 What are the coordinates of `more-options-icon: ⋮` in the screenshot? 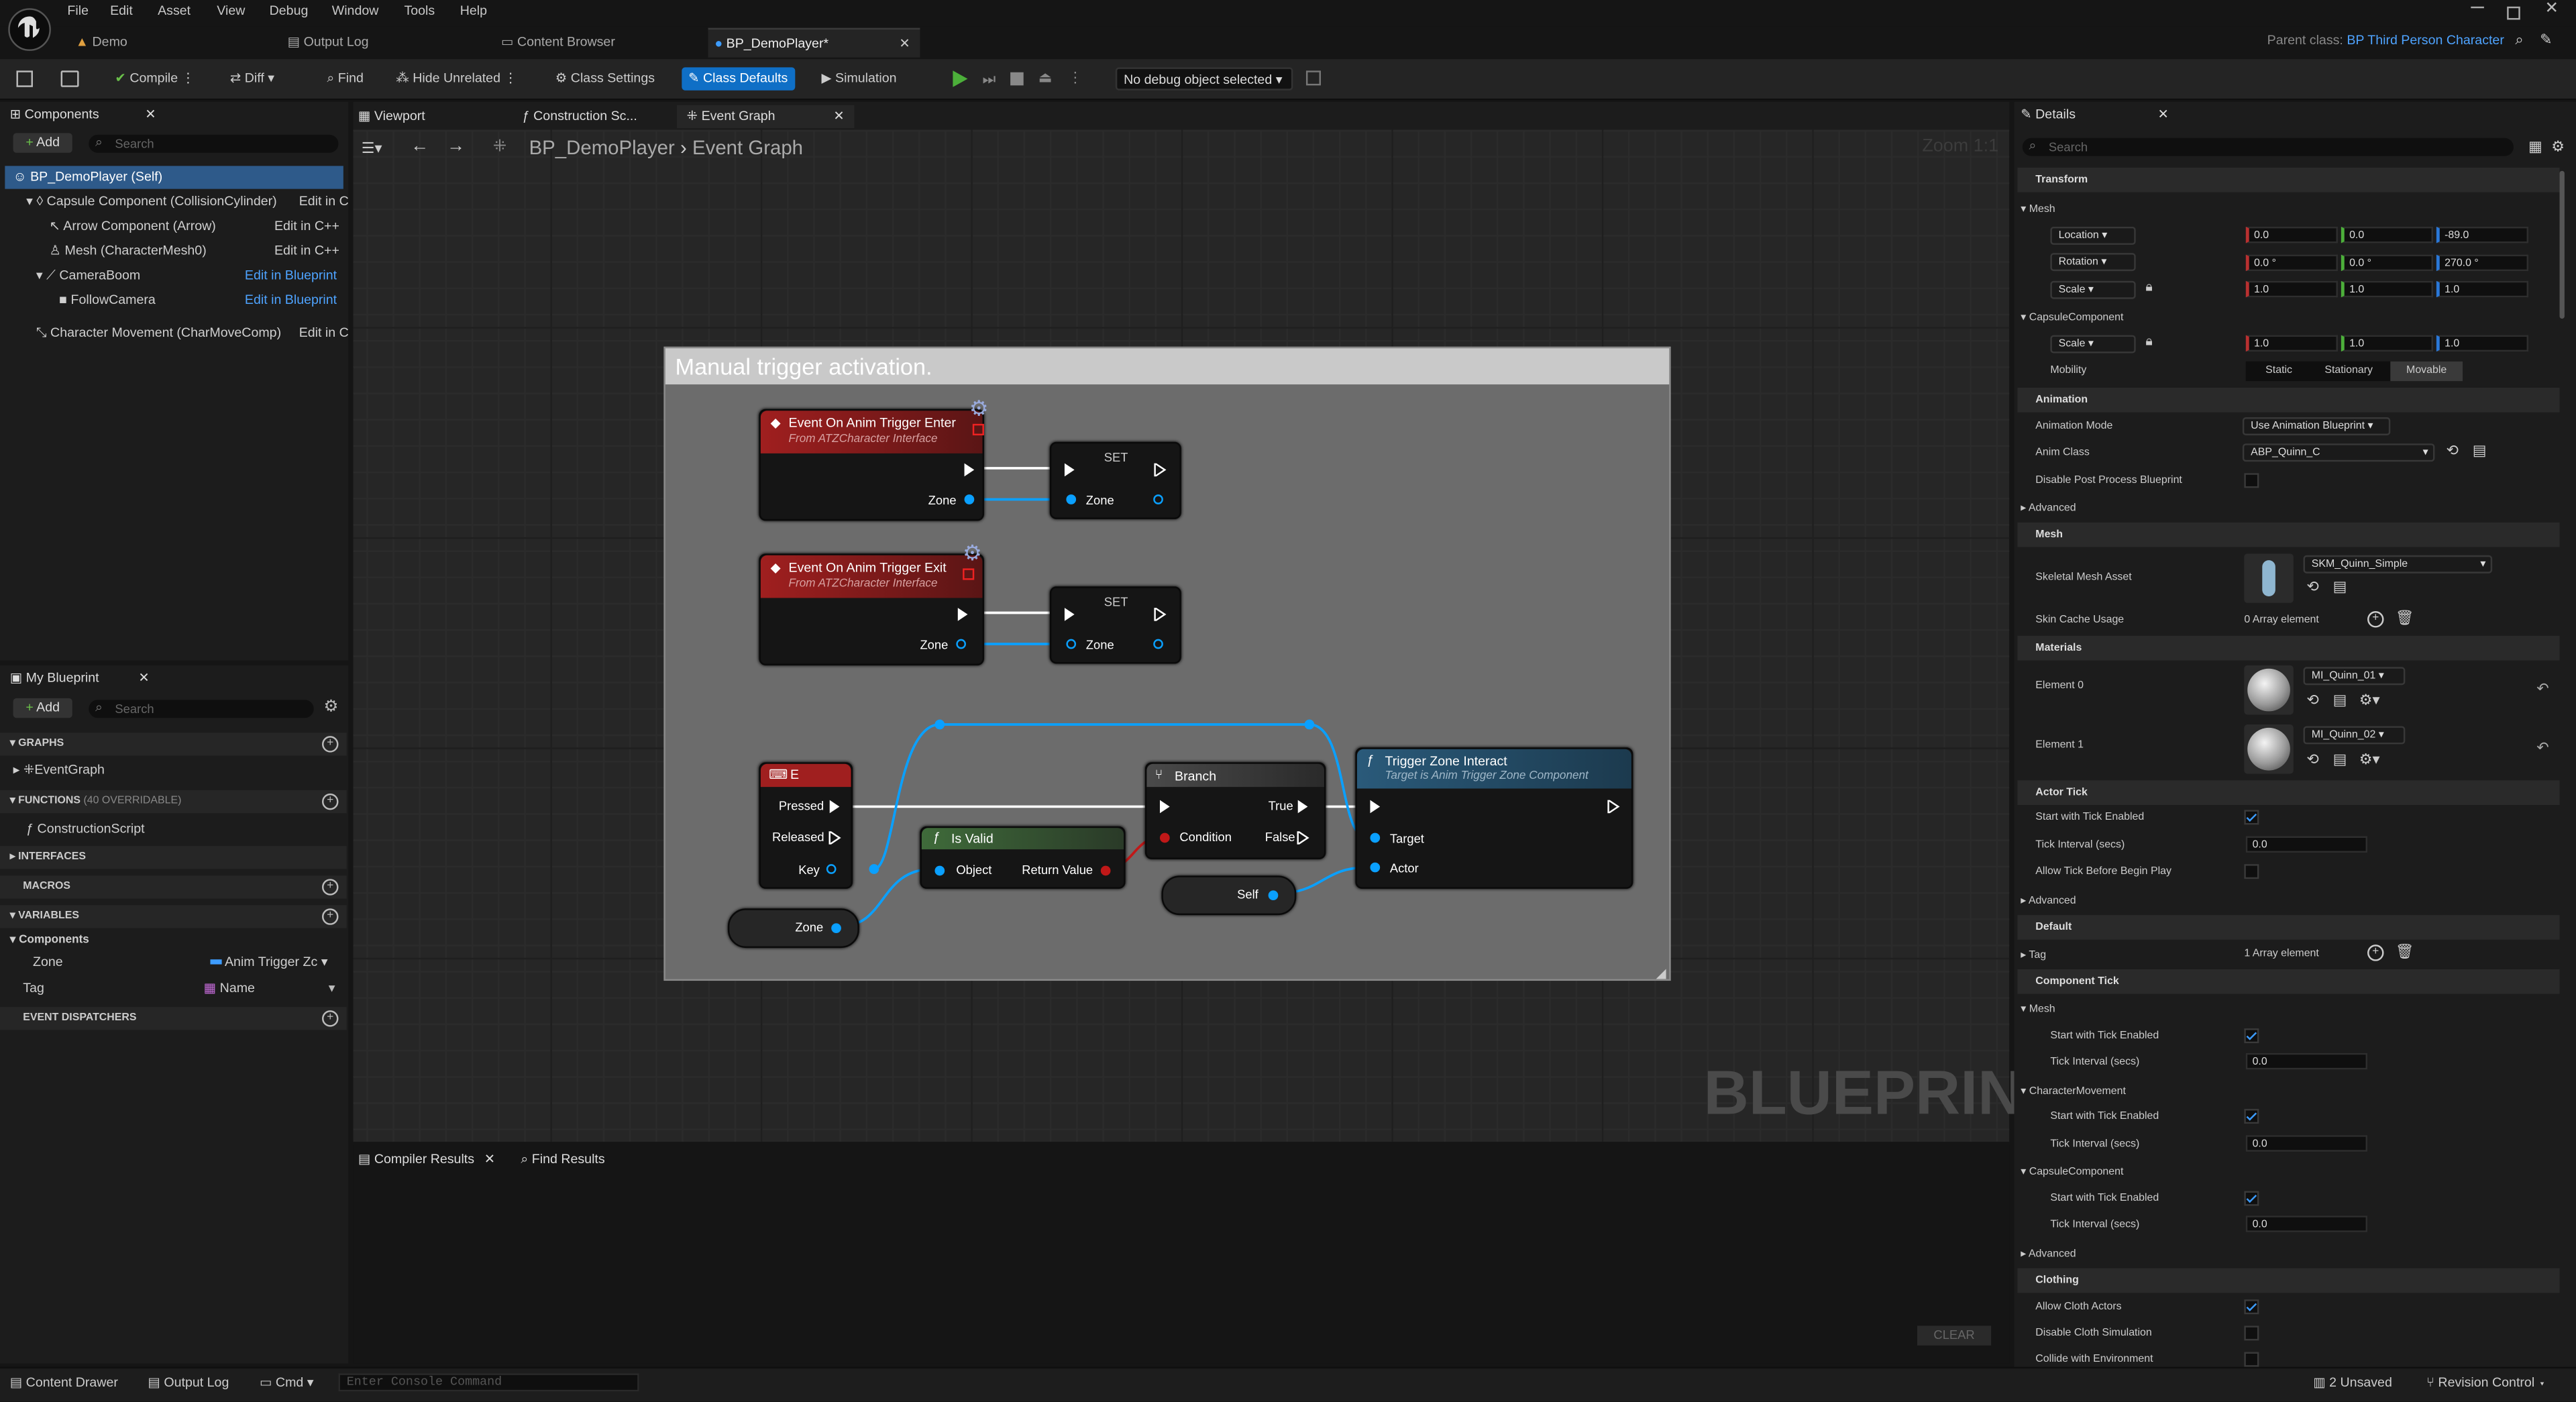 It's located at (1075, 78).